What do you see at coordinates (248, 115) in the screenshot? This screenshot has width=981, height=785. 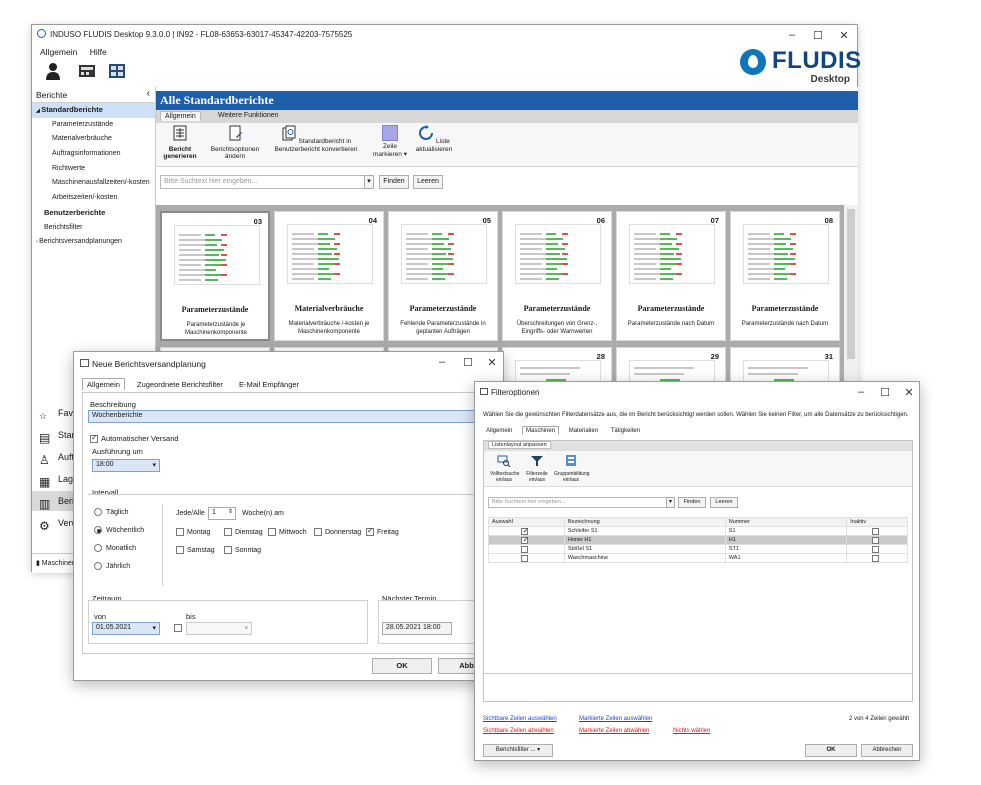 I see `tab-weitere-funktionen: Weitere Funktionen` at bounding box center [248, 115].